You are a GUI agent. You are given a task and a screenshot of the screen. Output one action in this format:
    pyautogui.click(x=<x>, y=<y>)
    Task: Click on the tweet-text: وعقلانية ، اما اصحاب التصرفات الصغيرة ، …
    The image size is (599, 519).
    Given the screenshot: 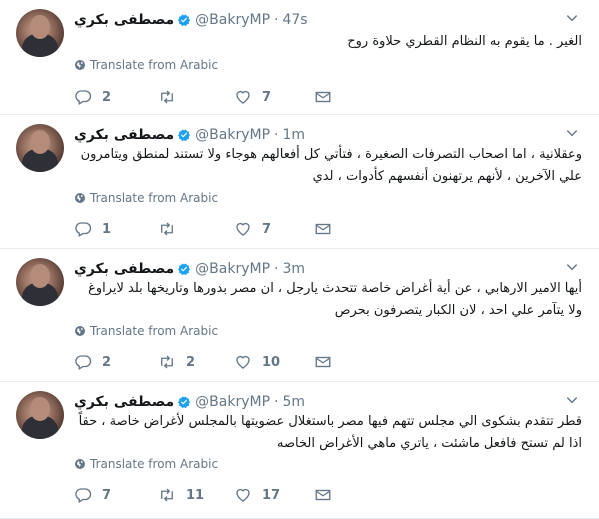 What is the action you would take?
    pyautogui.click(x=331, y=165)
    